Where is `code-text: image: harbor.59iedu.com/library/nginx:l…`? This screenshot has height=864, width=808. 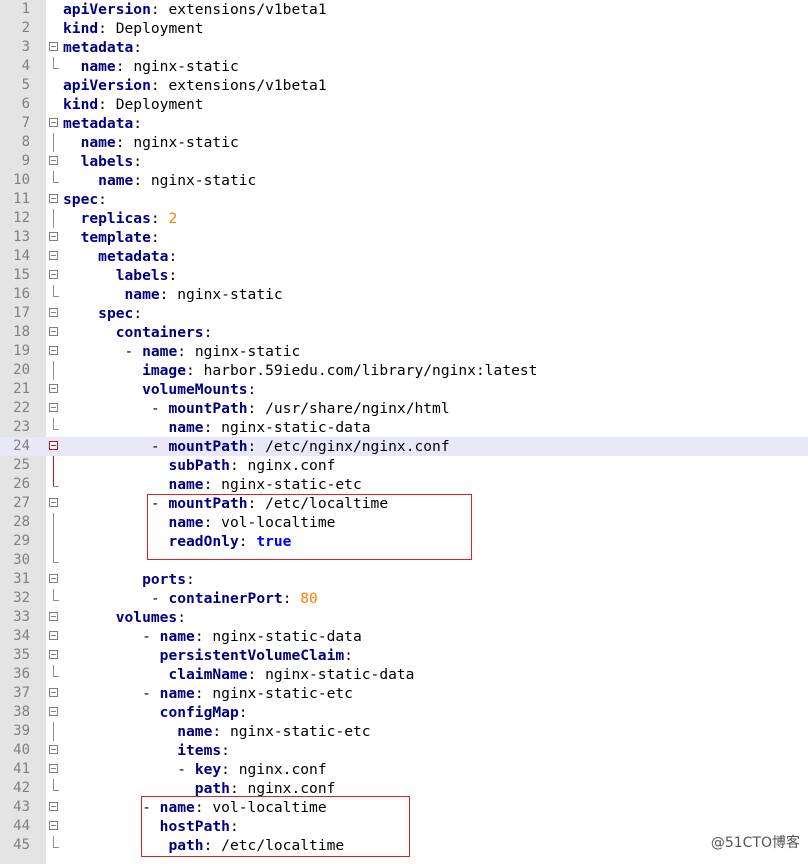 code-text: image: harbor.59iedu.com/library/nginx:l… is located at coordinates (300, 370).